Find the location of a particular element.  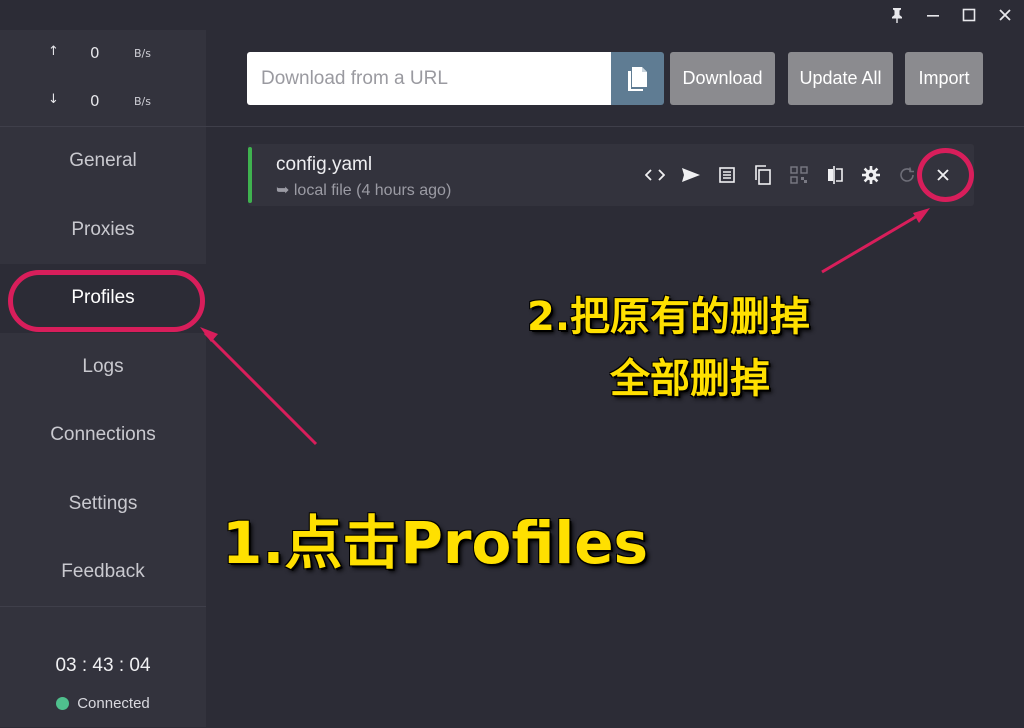

copy-icon is located at coordinates (763, 175).